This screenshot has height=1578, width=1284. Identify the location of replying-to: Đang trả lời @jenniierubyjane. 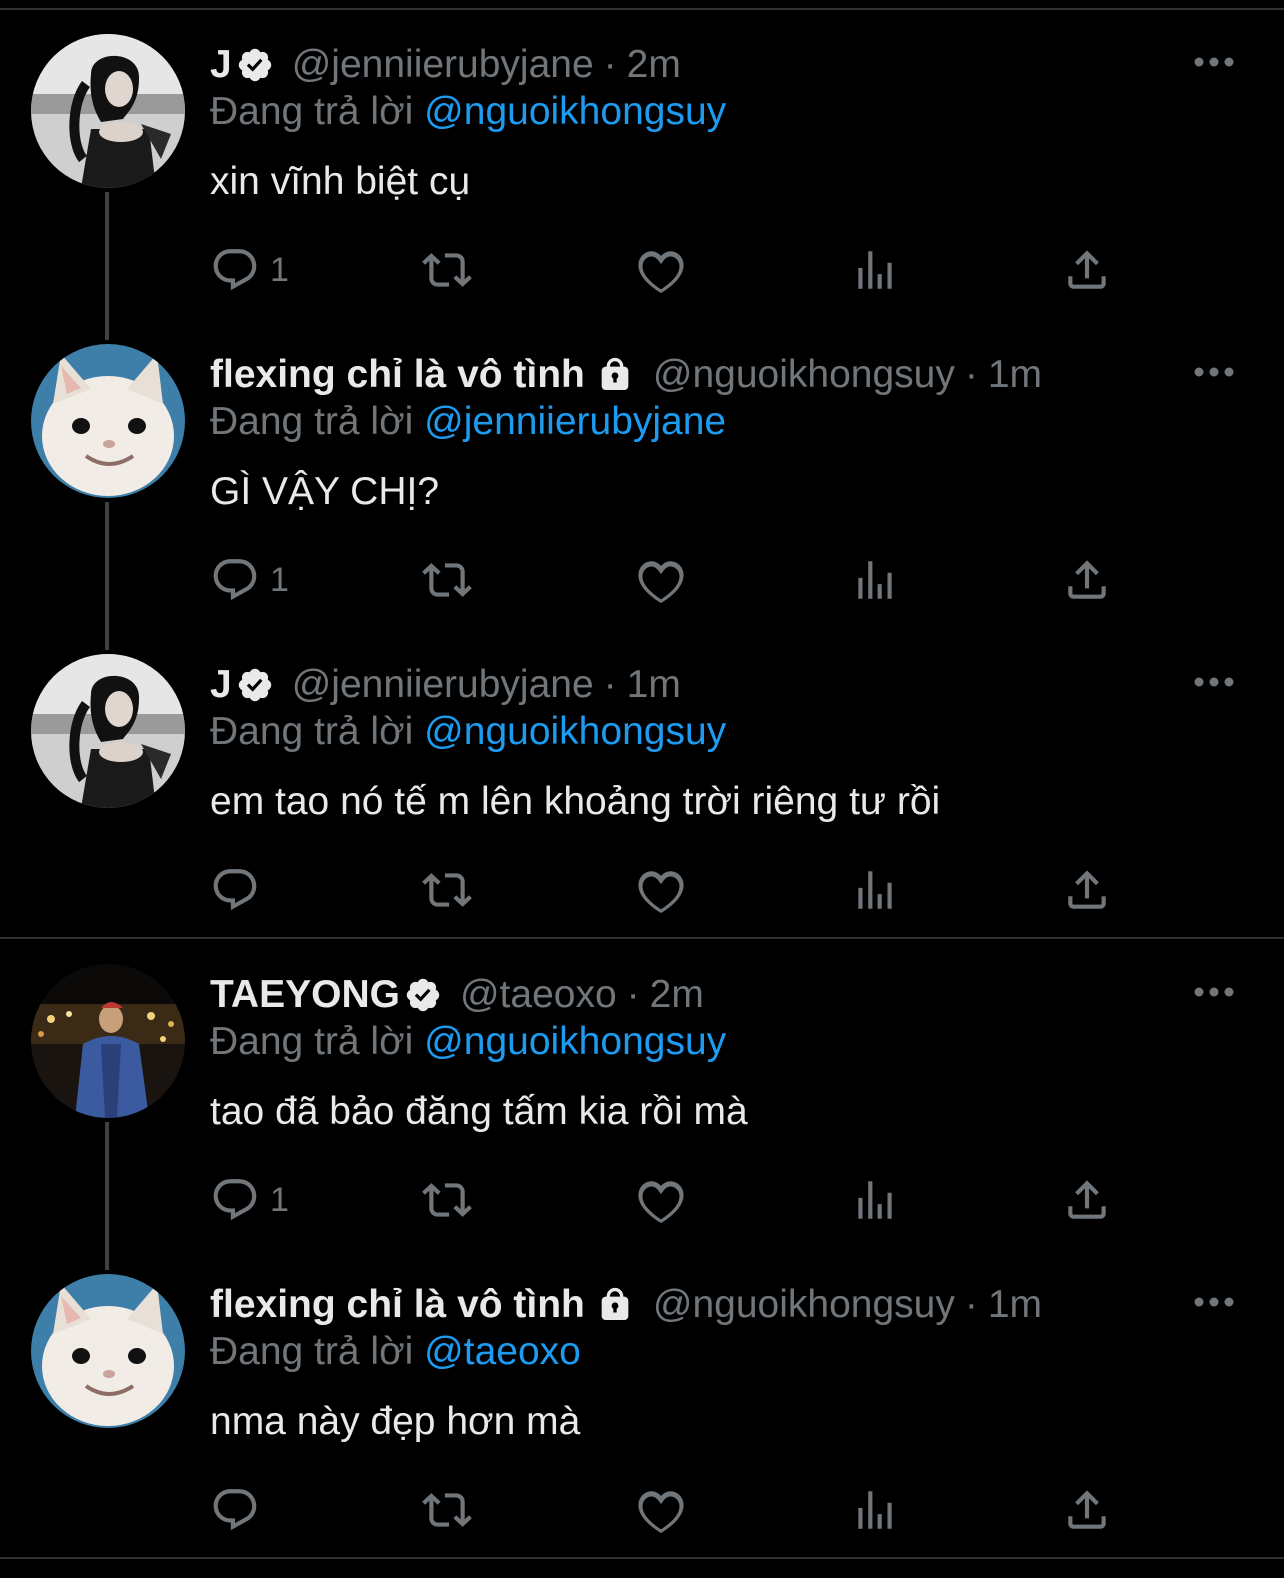
(468, 422).